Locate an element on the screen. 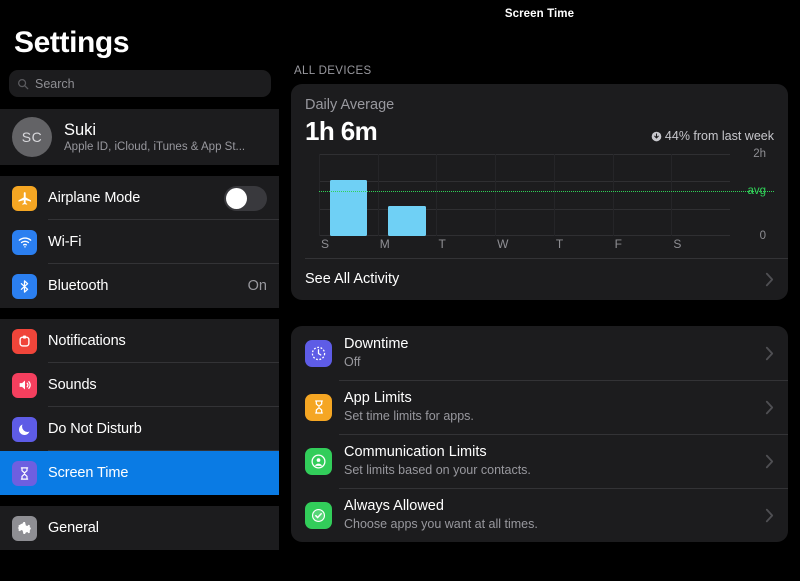 The image size is (800, 581). sidebar-item-label: Notifications is located at coordinates (87, 341).